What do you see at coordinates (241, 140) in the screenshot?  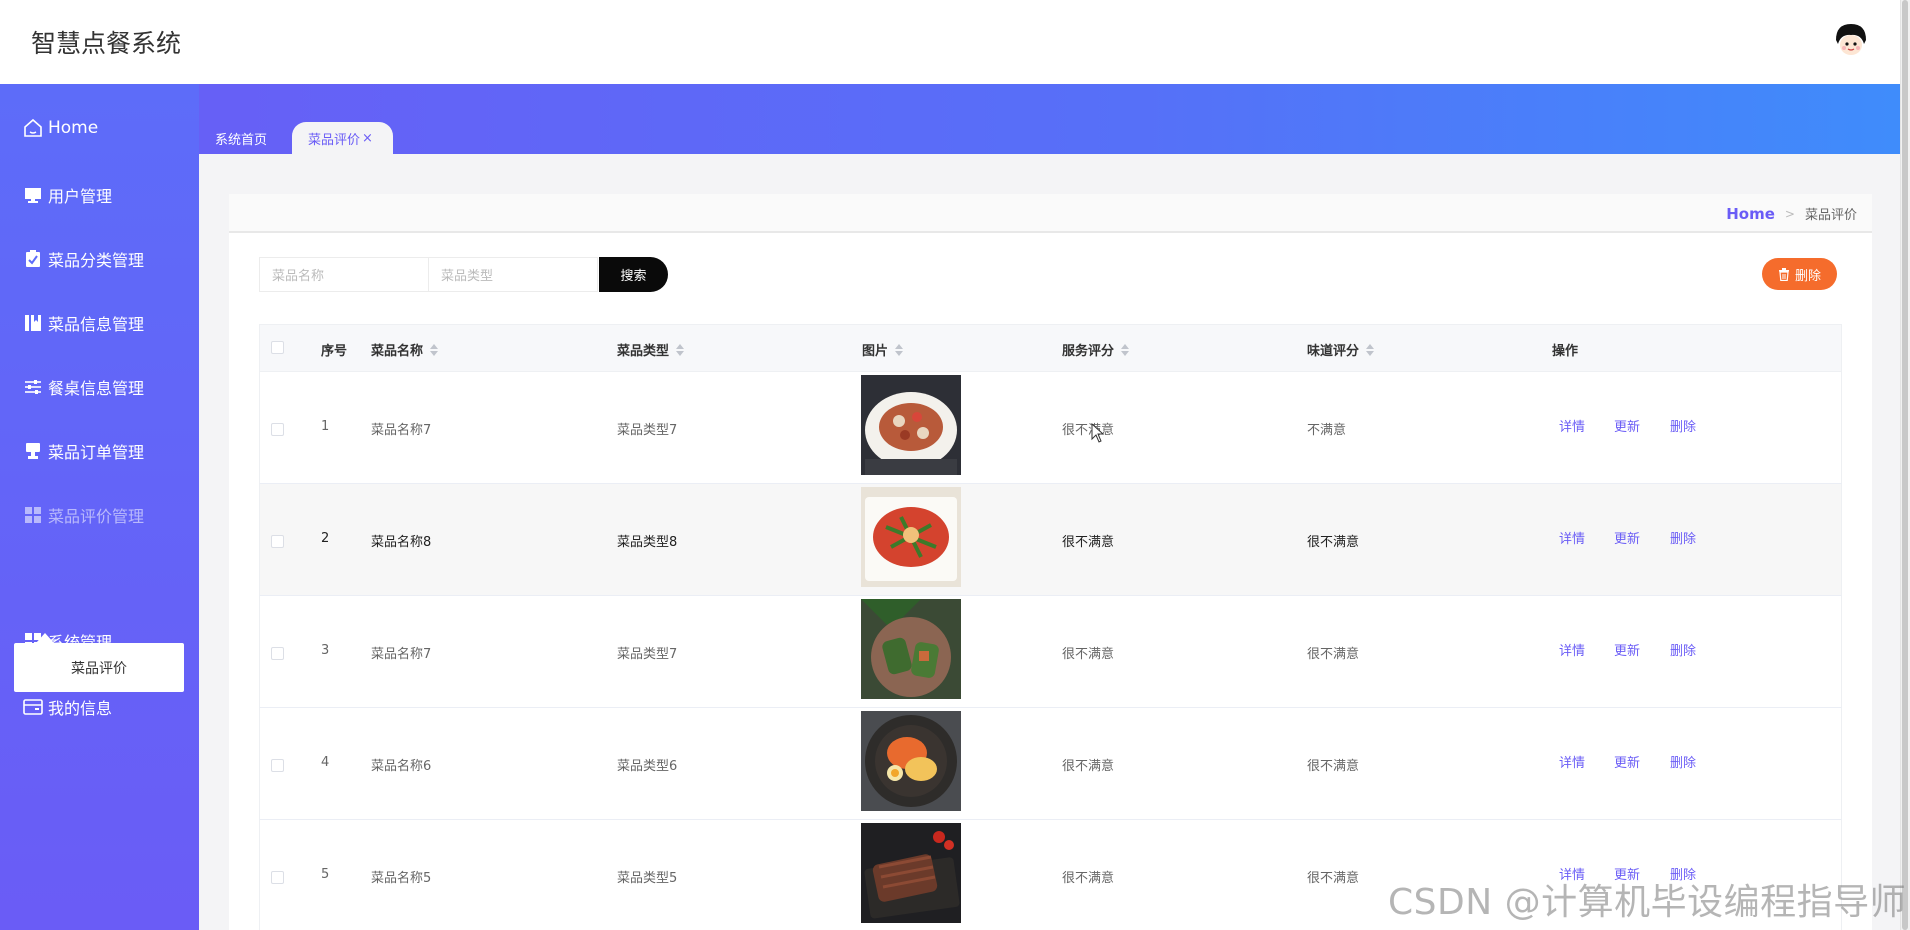 I see `tab-label: 系统首页` at bounding box center [241, 140].